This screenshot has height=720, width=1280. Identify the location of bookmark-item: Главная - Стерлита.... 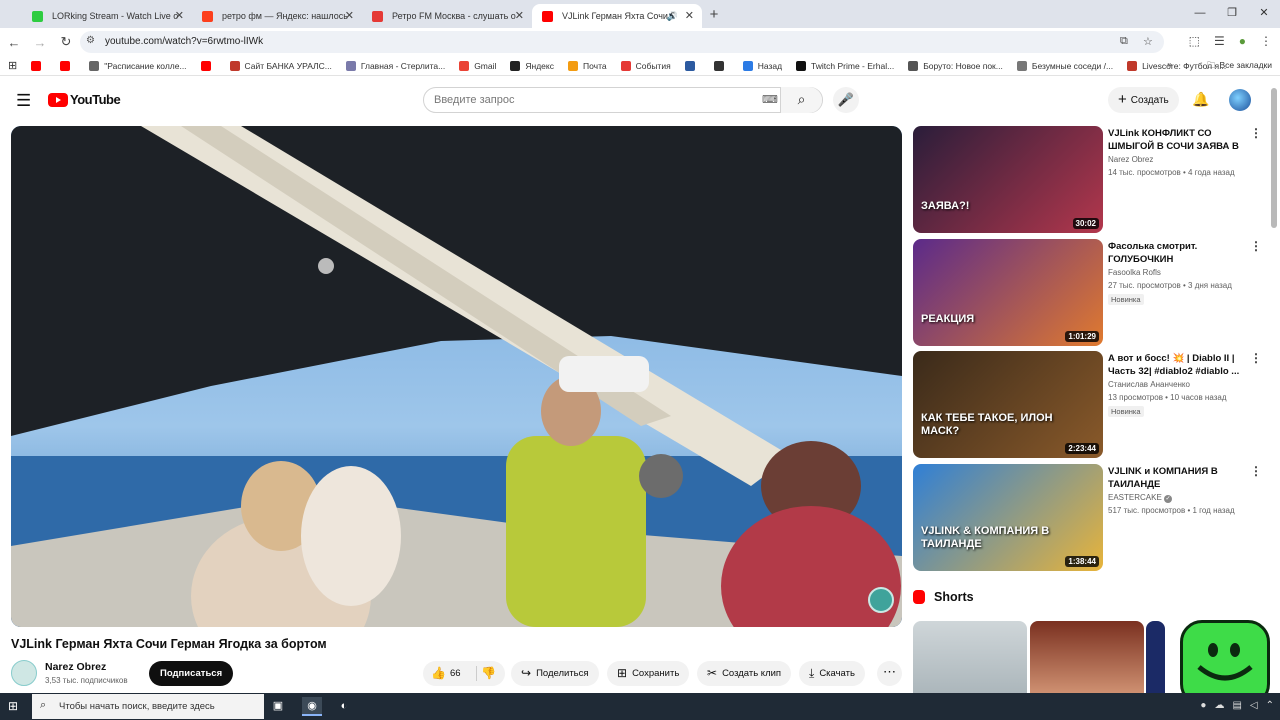
(395, 65).